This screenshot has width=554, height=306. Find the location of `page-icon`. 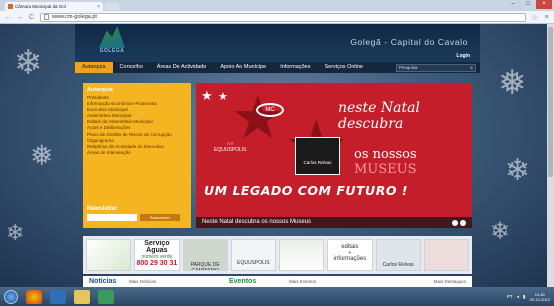

page-icon is located at coordinates (46, 17).